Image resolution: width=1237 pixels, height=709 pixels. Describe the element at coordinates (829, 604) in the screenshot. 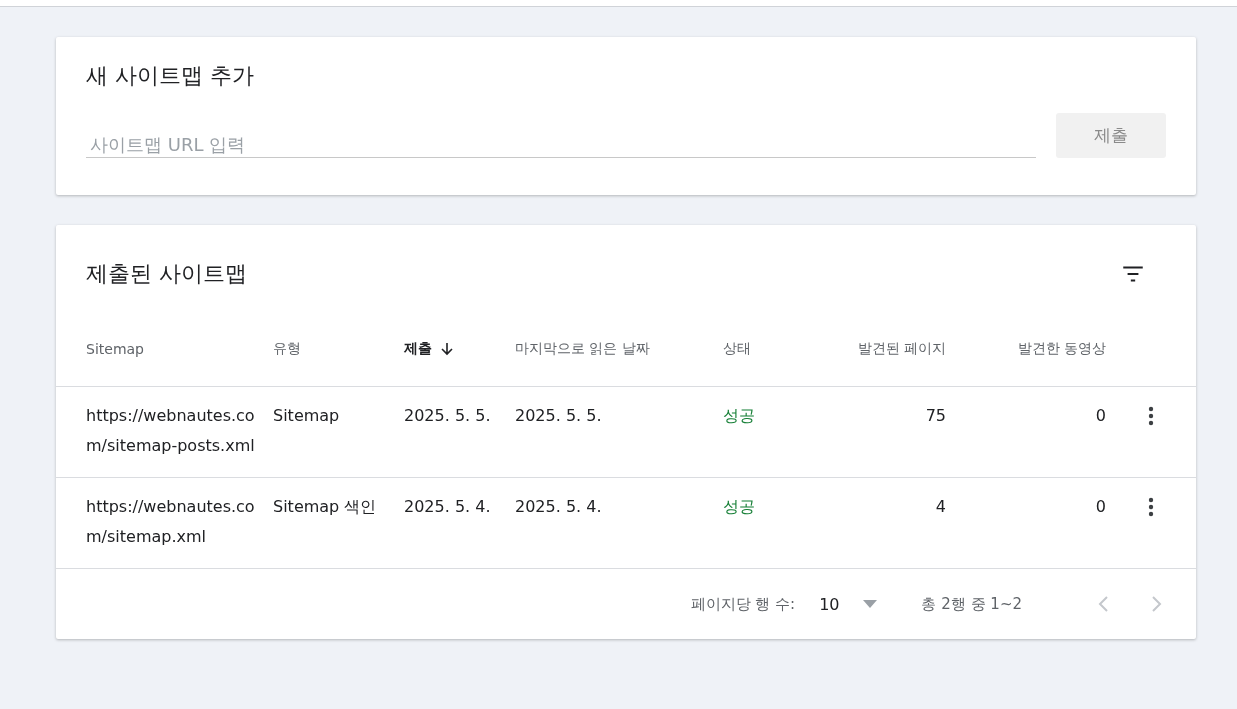

I see `rows-per-page-value: 10` at that location.